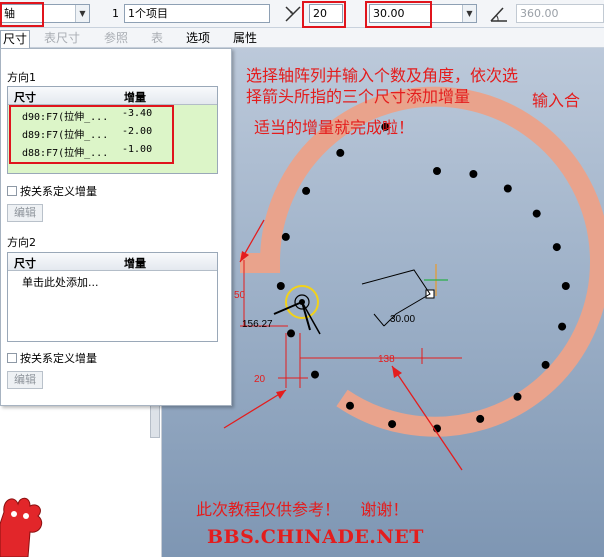  What do you see at coordinates (560, 13) in the screenshot?
I see `total-angle-input: 360.00` at bounding box center [560, 13].